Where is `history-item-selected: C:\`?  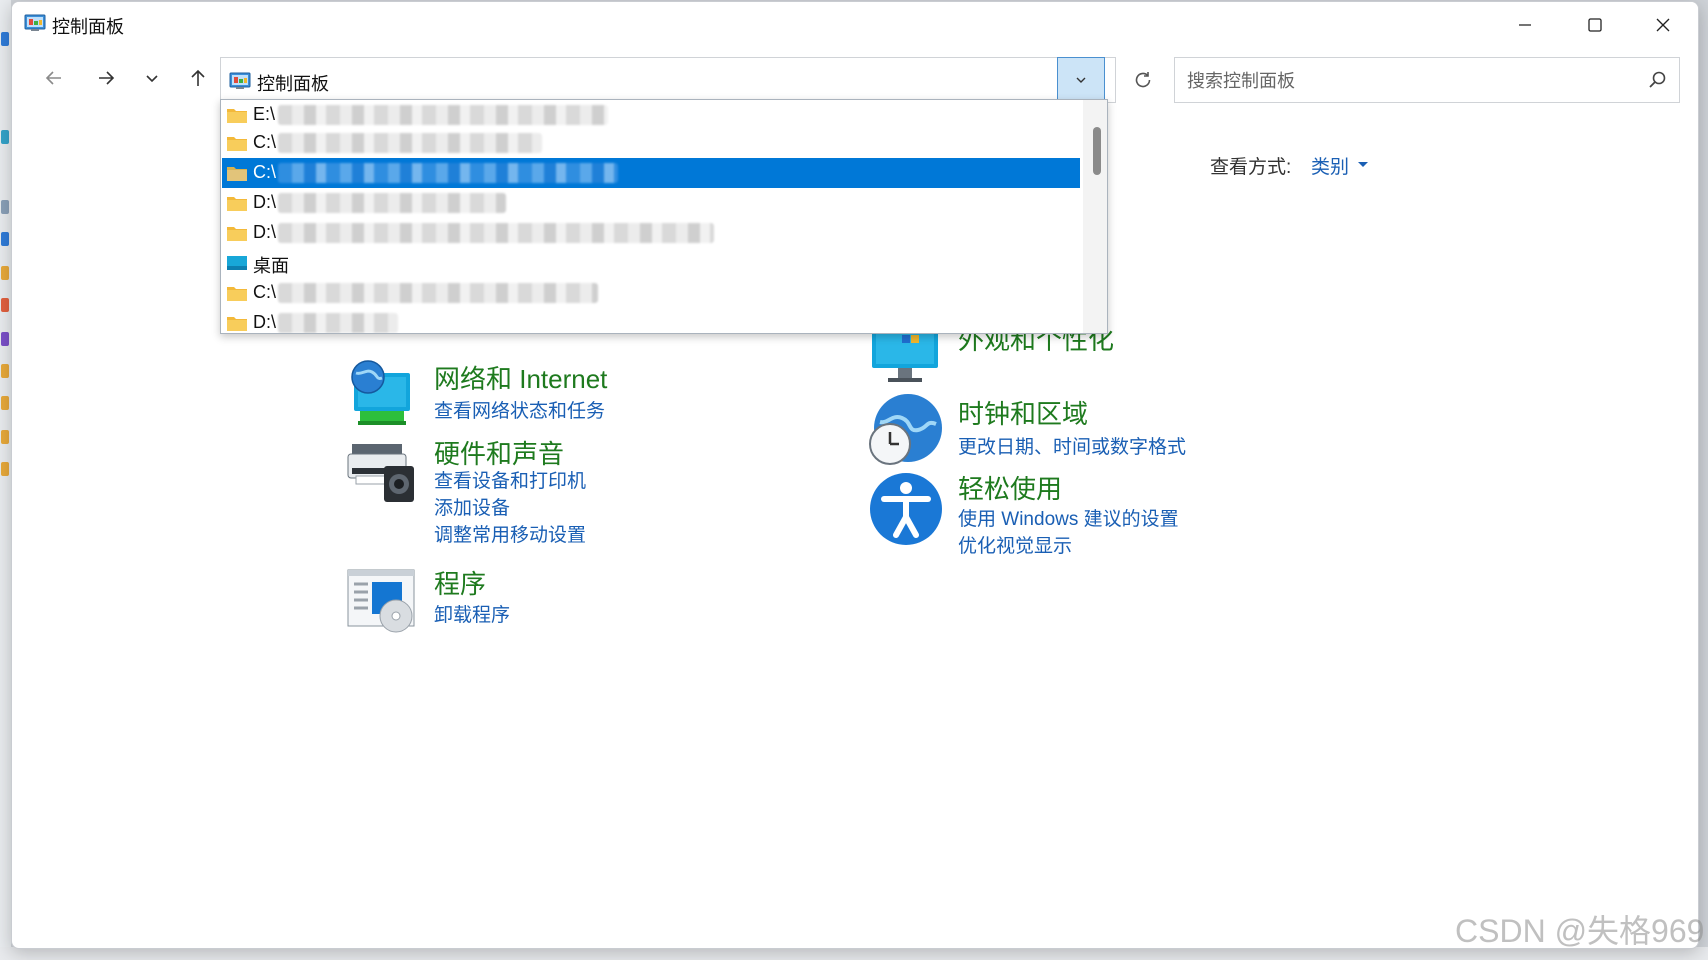
history-item-selected: C:\ is located at coordinates (651, 173).